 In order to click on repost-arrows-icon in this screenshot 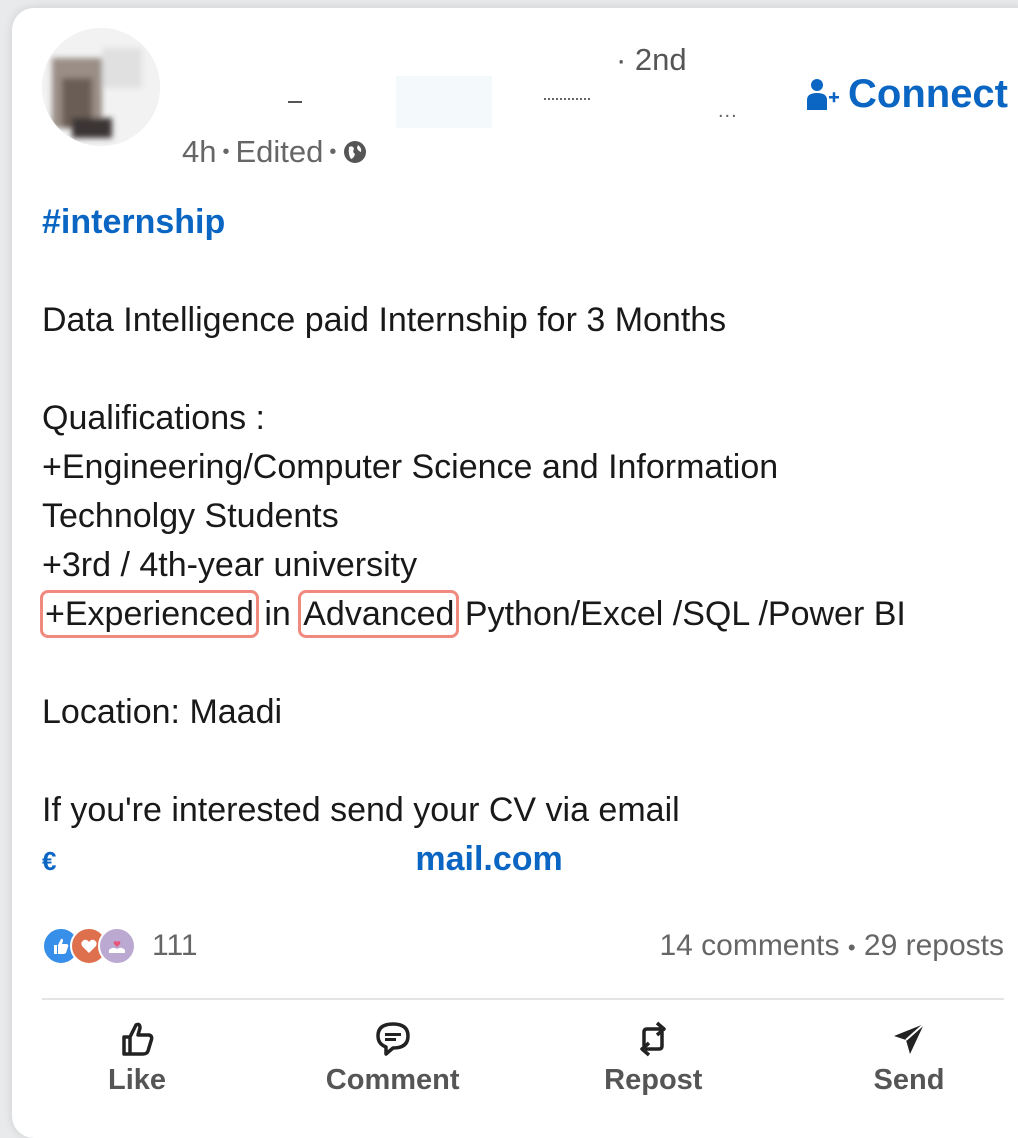, I will do `click(653, 1039)`.